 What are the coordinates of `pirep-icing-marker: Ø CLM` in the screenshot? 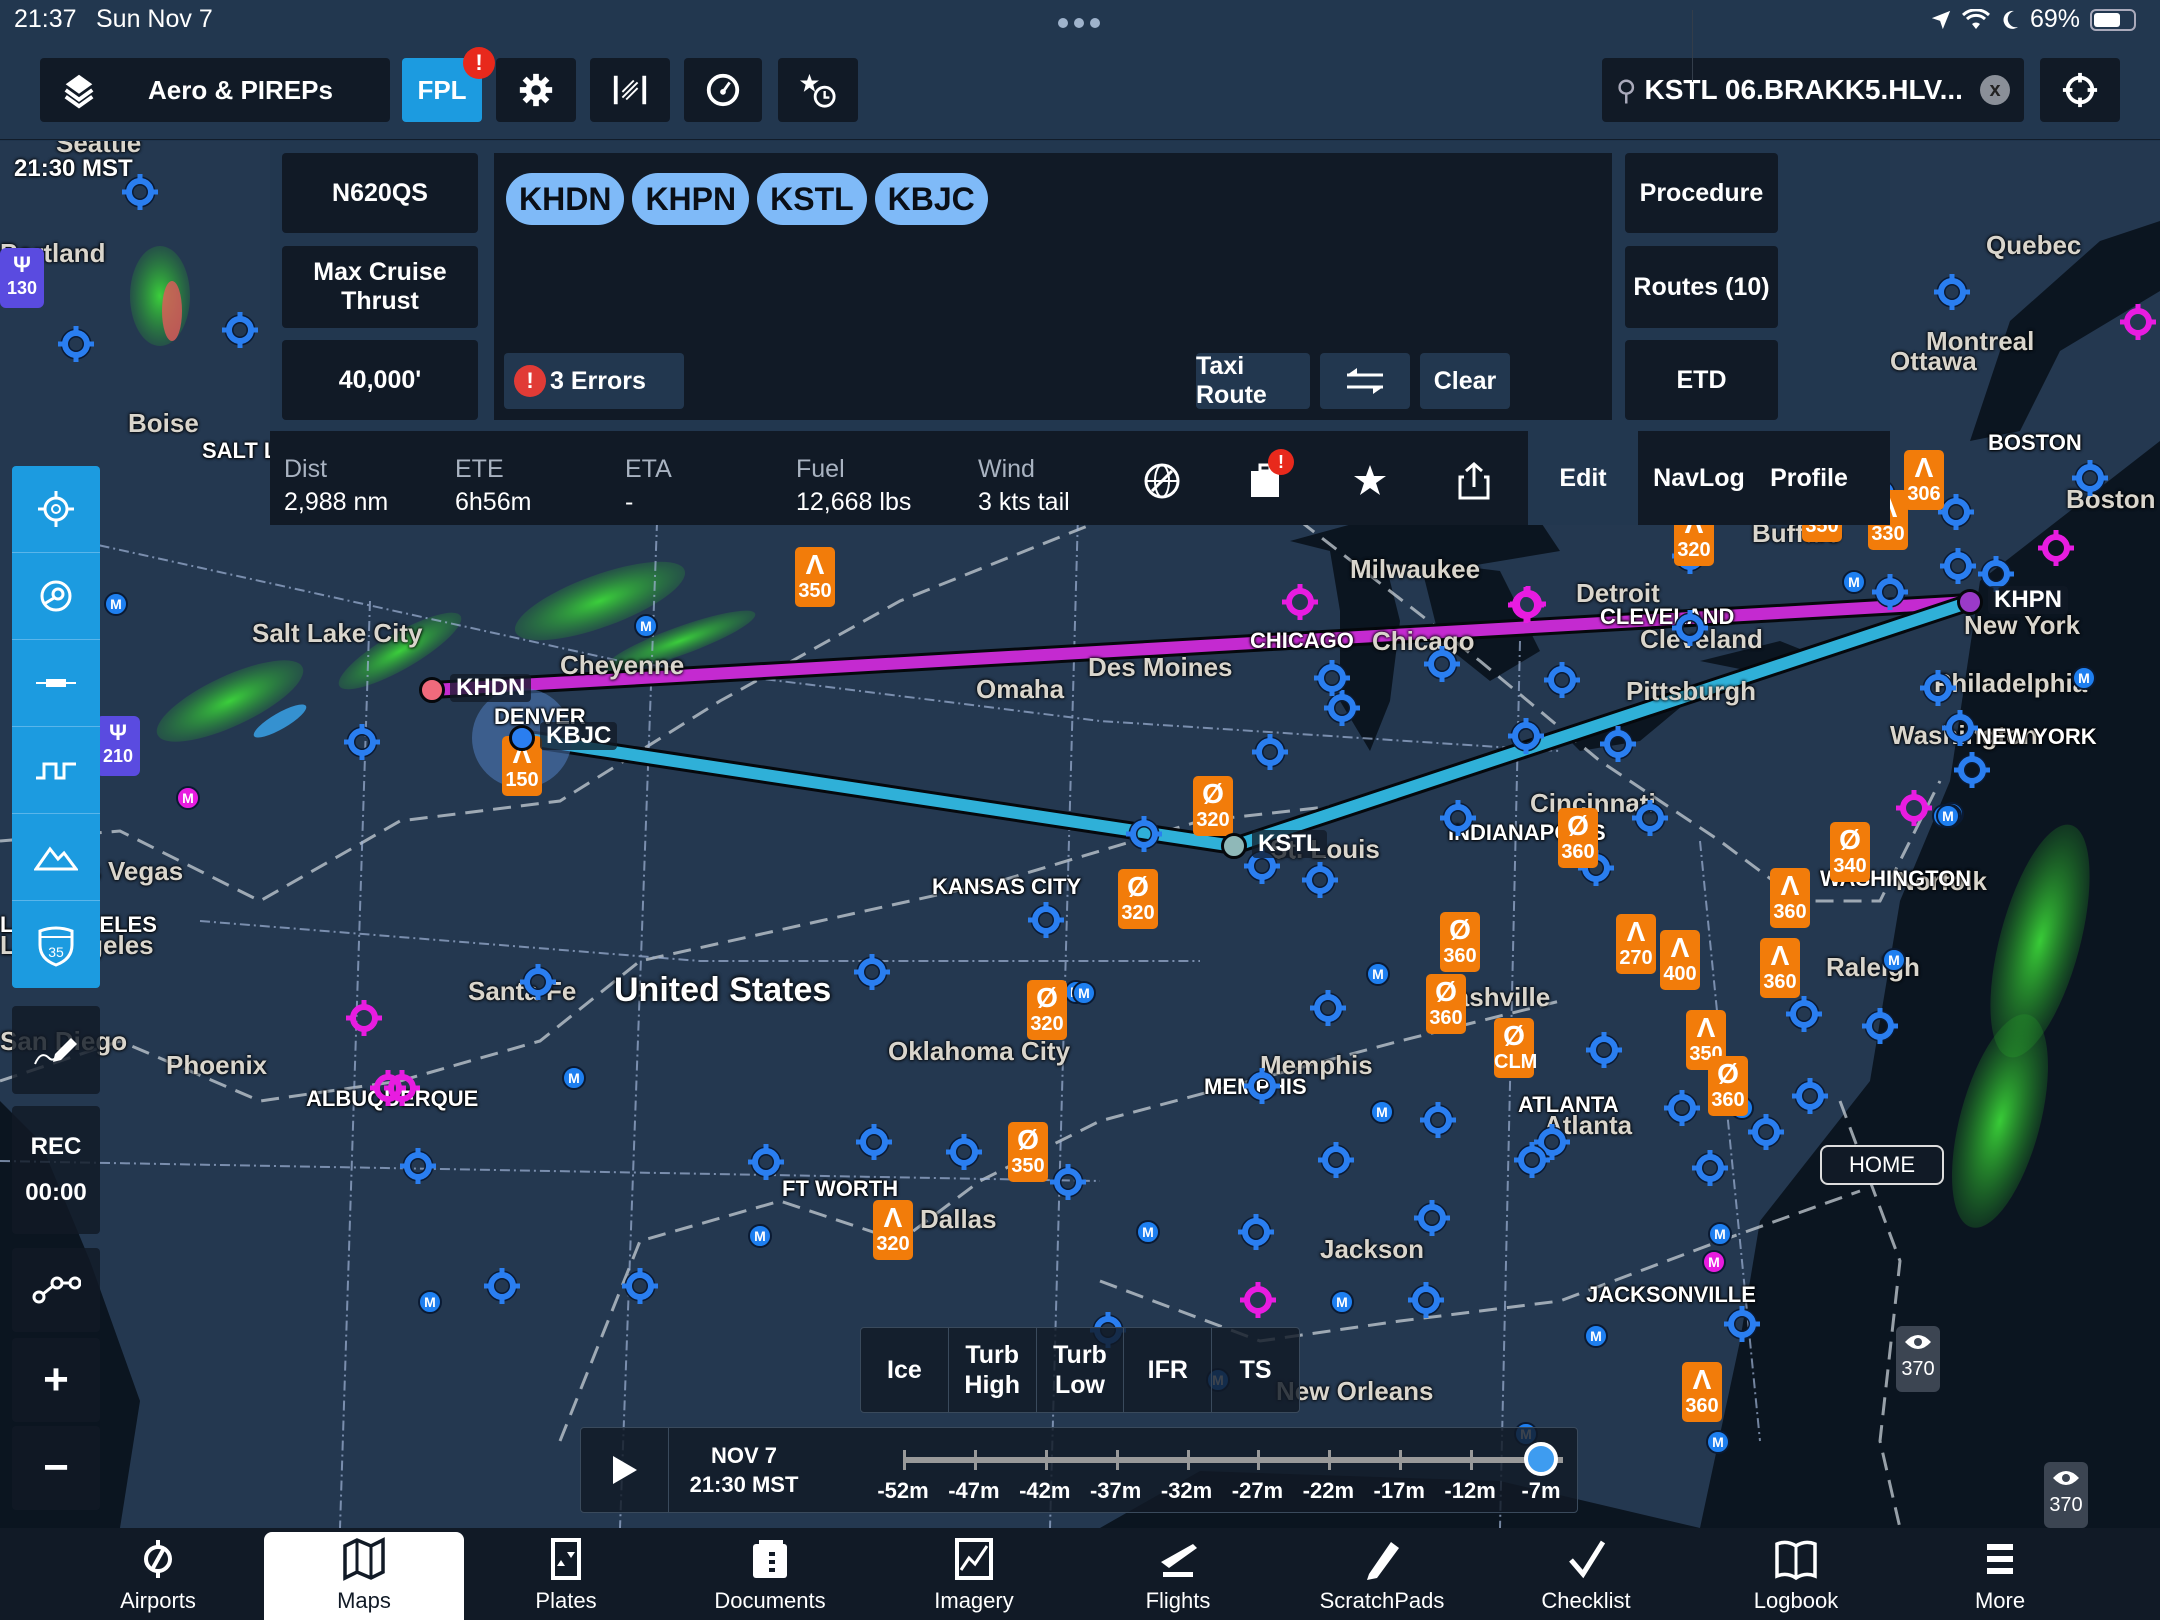 It's located at (1515, 1048).